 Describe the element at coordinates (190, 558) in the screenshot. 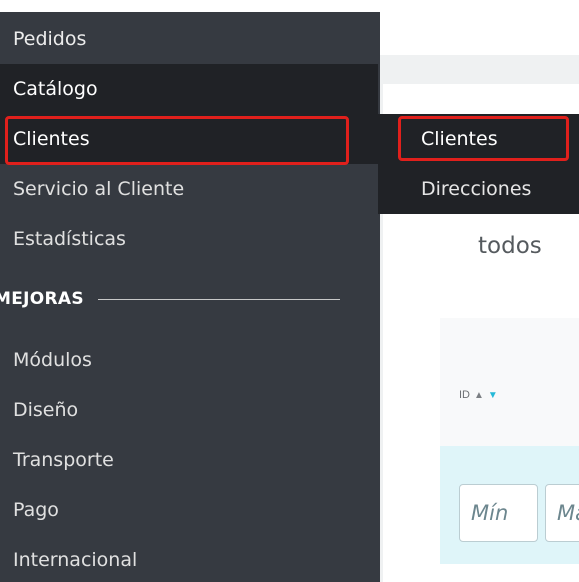

I see `sidebar-item-internacional: Internacional` at that location.